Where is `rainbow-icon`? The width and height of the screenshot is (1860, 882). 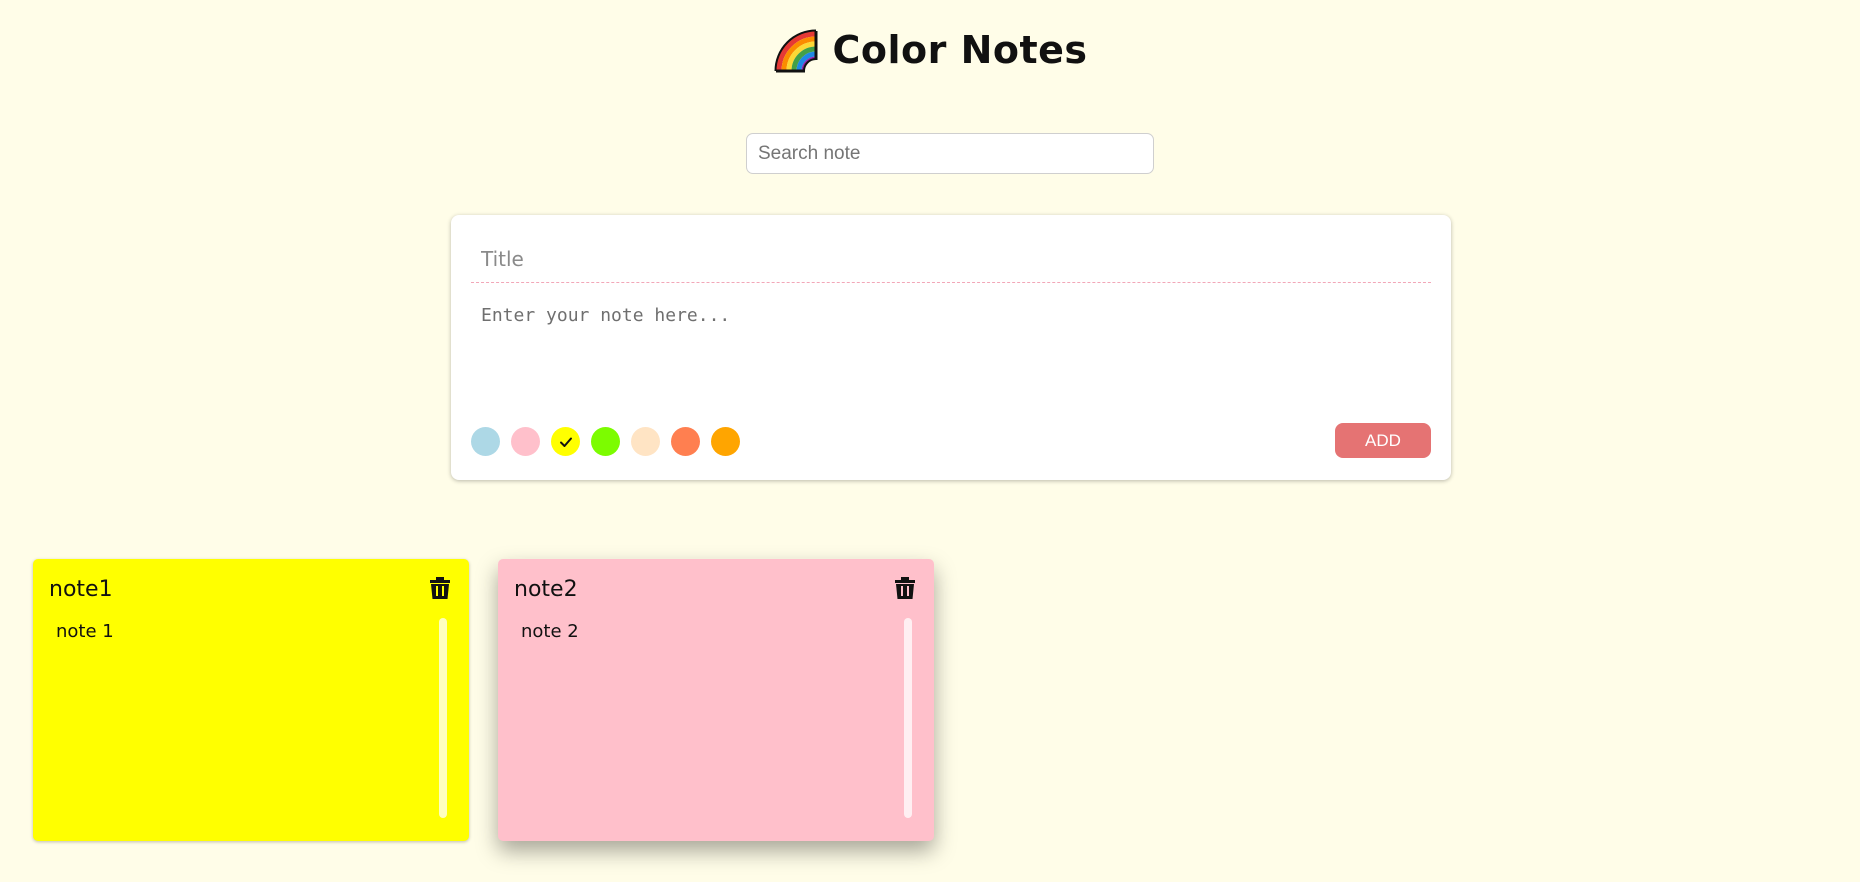
rainbow-icon is located at coordinates (796, 51).